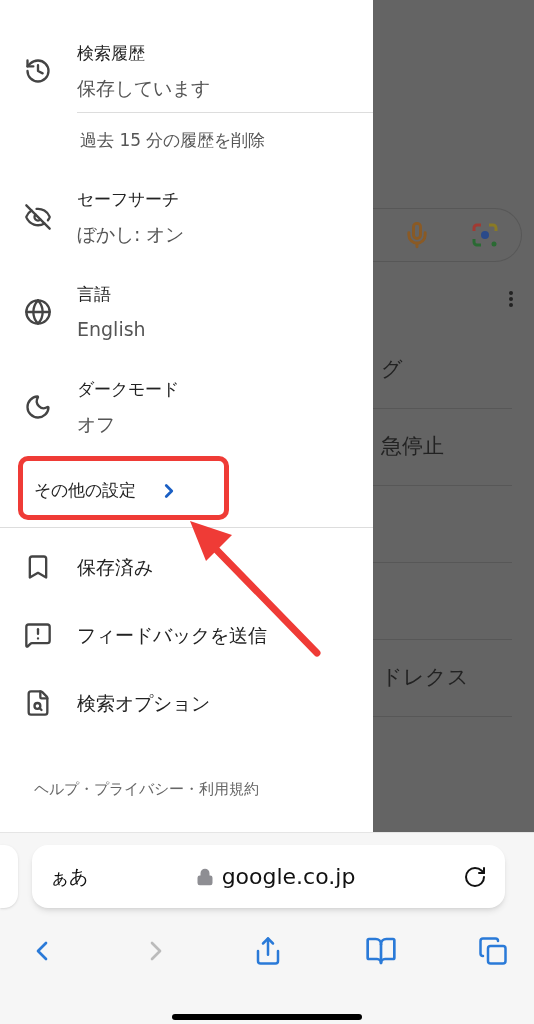  I want to click on result-text: ドレクス, so click(425, 678).